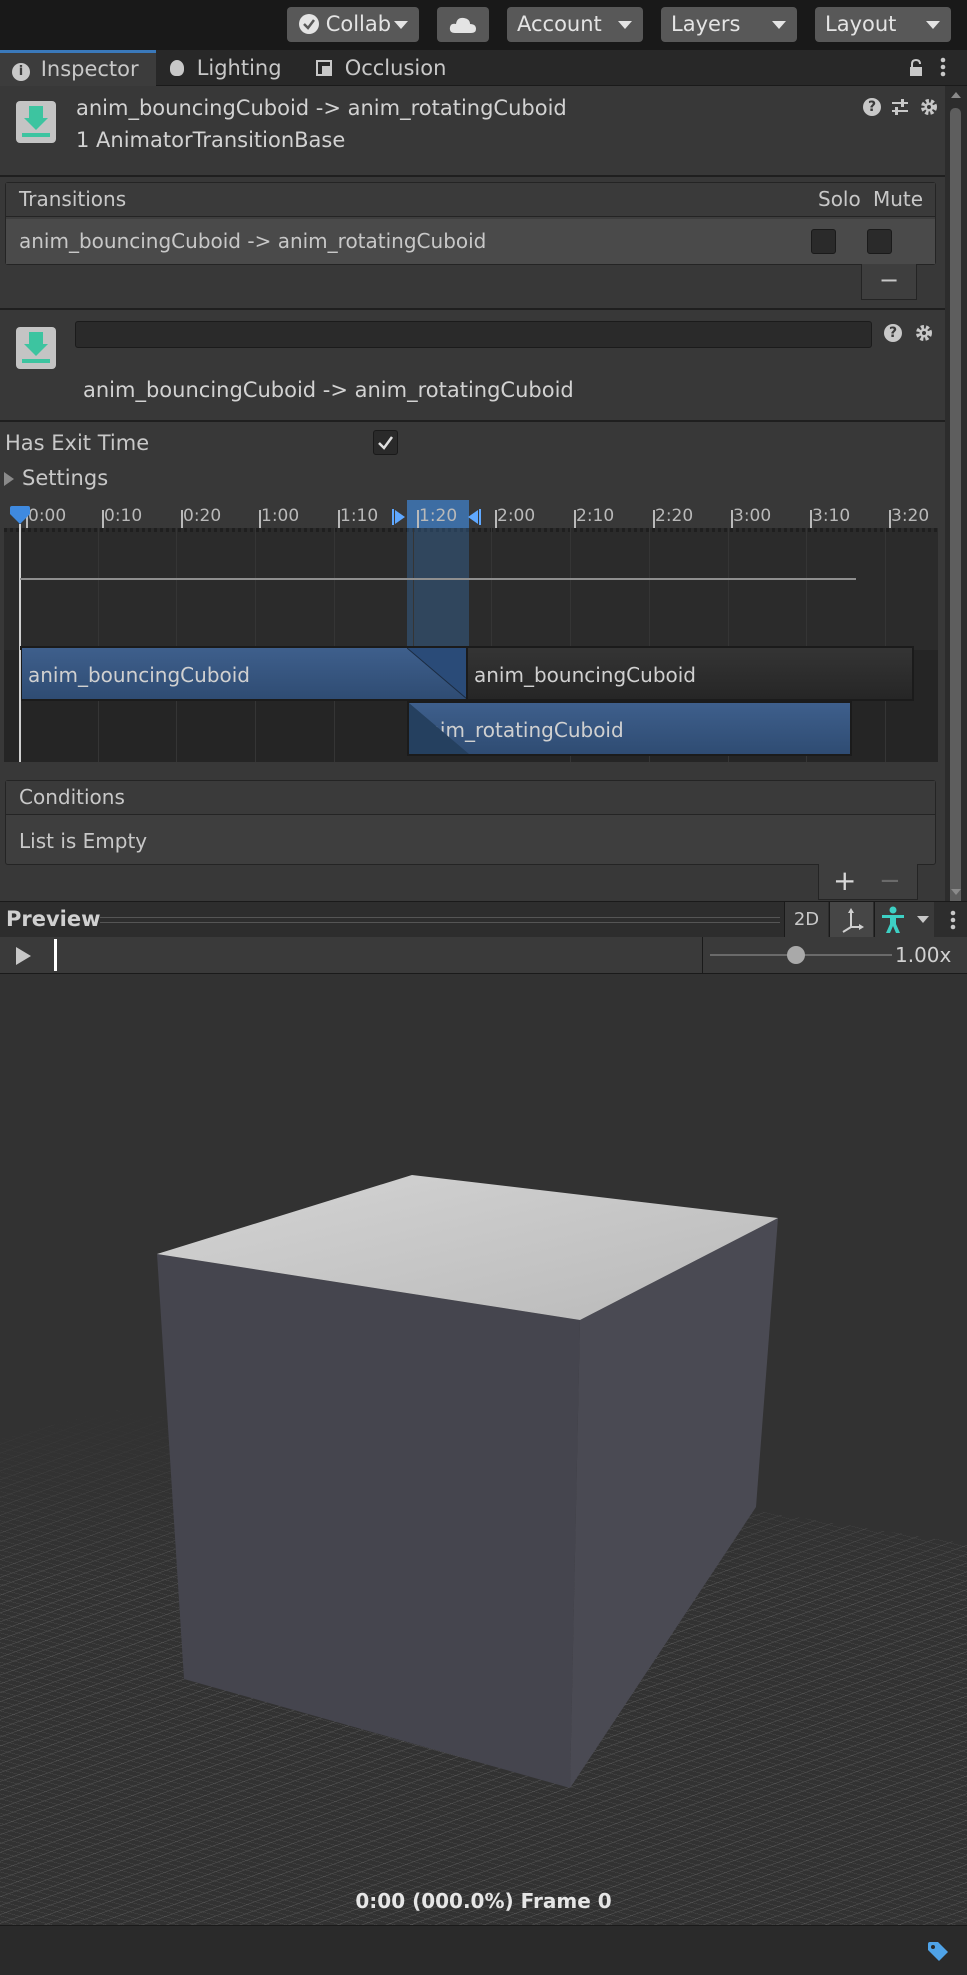  I want to click on tick-label: 3:10, so click(831, 516).